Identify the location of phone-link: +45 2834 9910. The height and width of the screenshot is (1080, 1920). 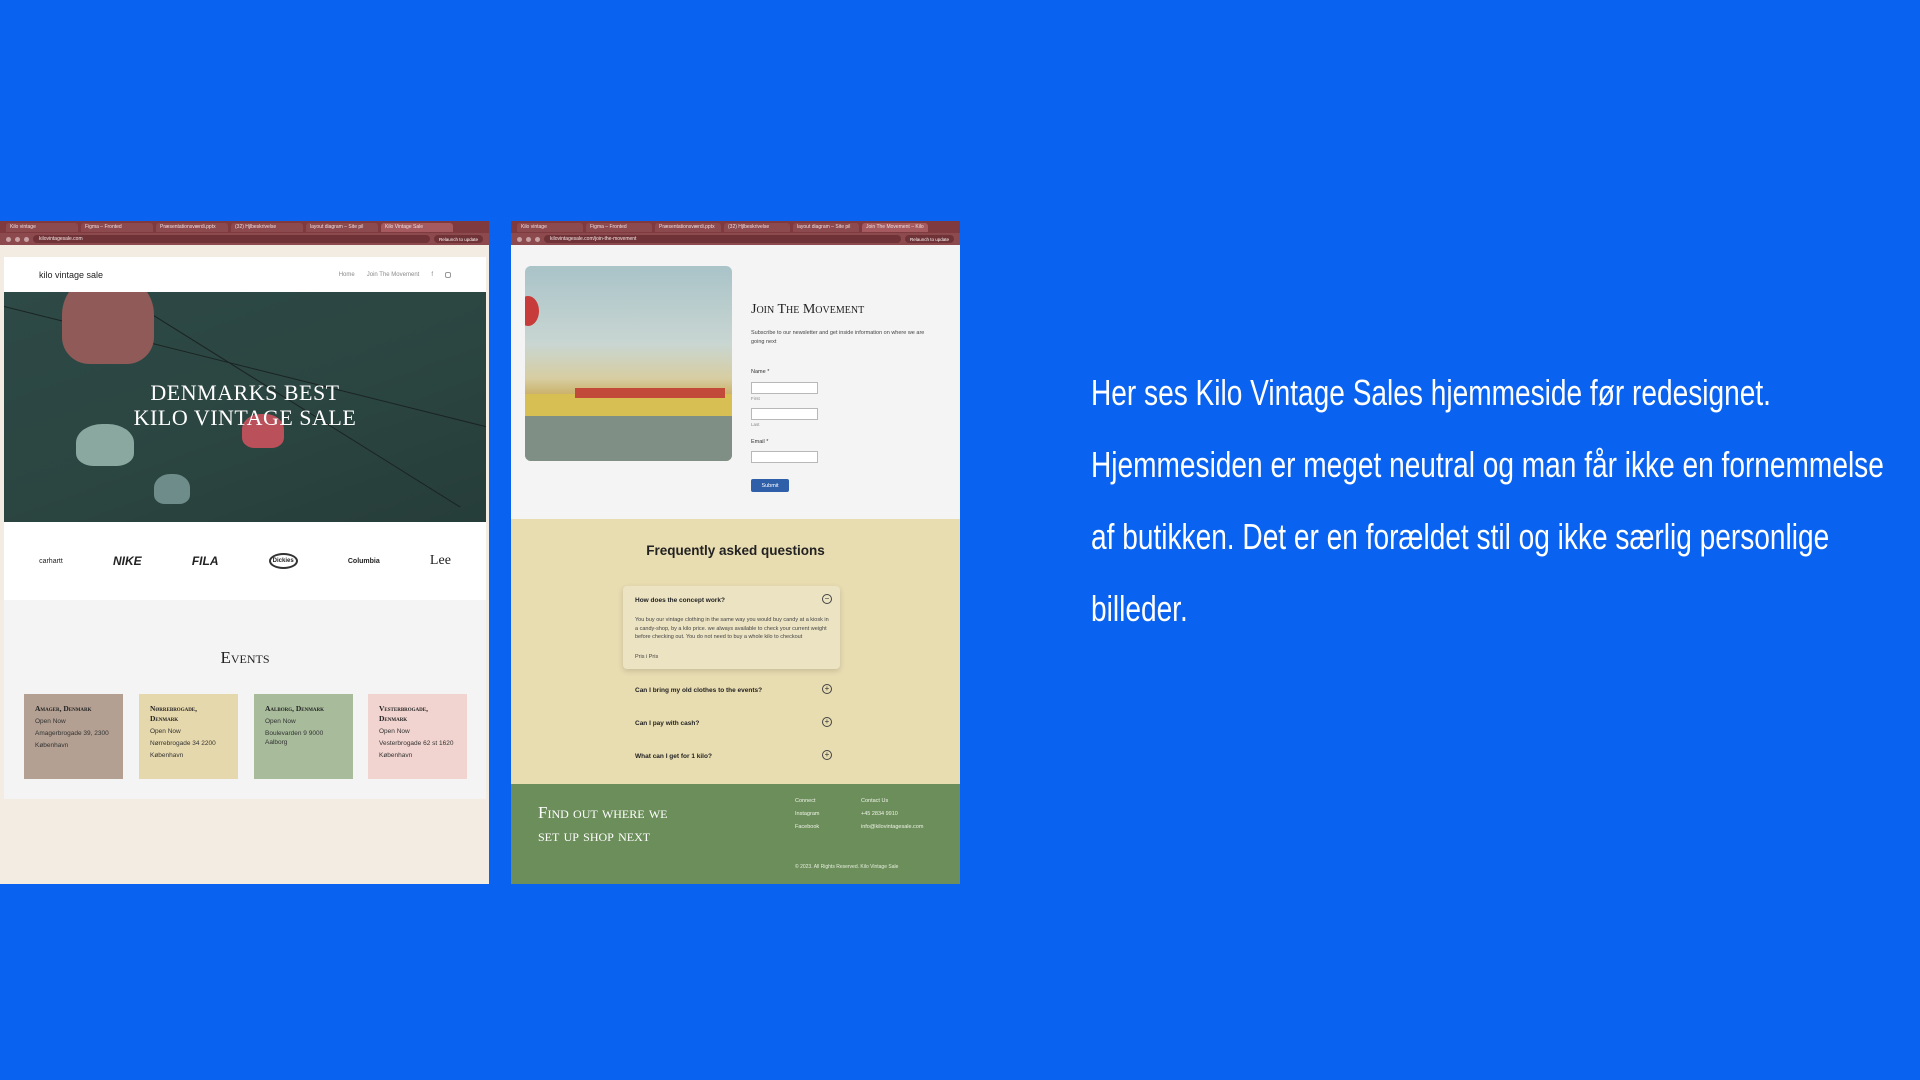
(892, 814).